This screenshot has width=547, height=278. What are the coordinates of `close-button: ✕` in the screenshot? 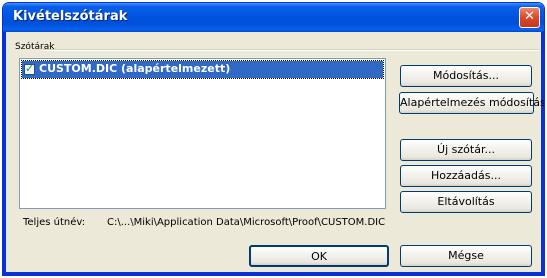 It's located at (529, 17).